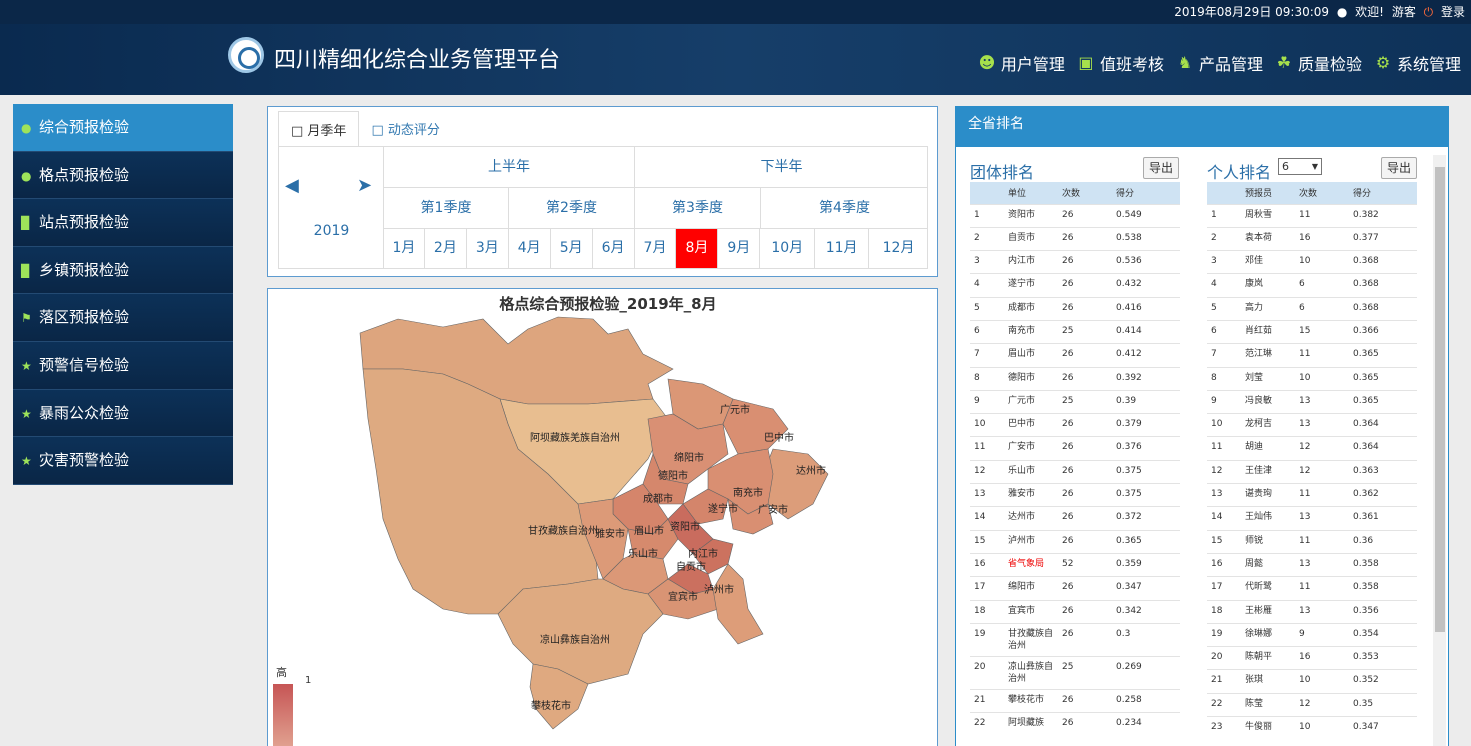 The height and width of the screenshot is (746, 1471). I want to click on table-row: 12 王佳津 12 0.363, so click(1312, 471).